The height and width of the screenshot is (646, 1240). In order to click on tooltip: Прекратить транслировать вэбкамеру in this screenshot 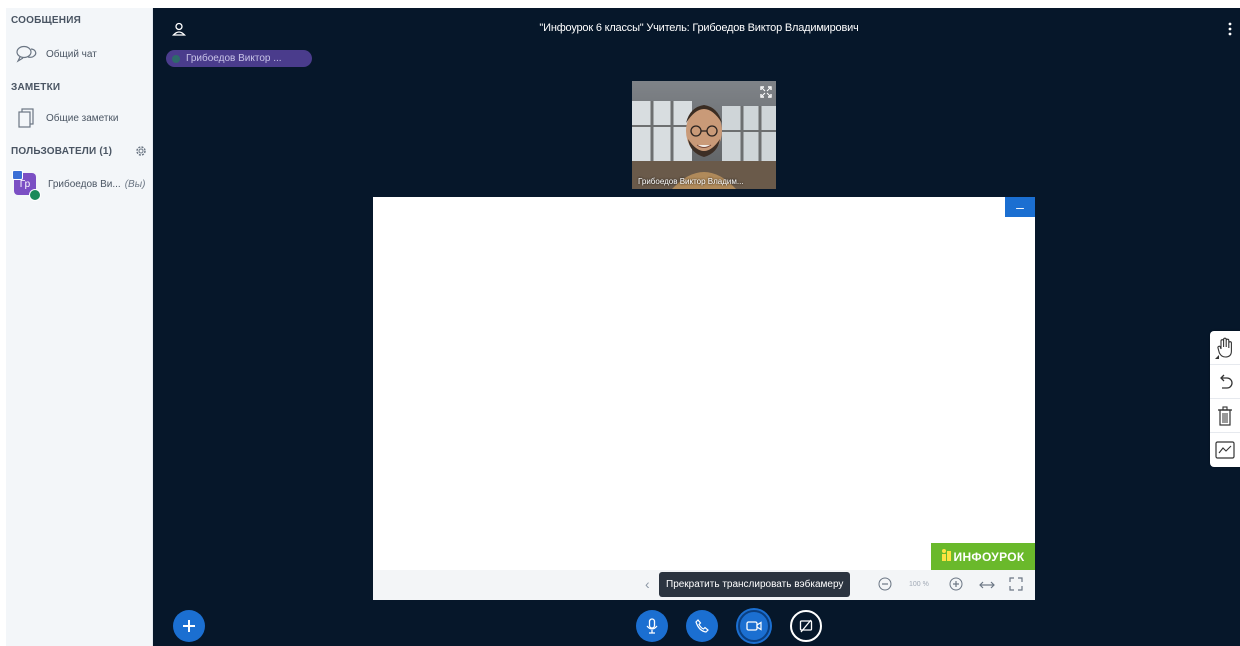, I will do `click(755, 584)`.